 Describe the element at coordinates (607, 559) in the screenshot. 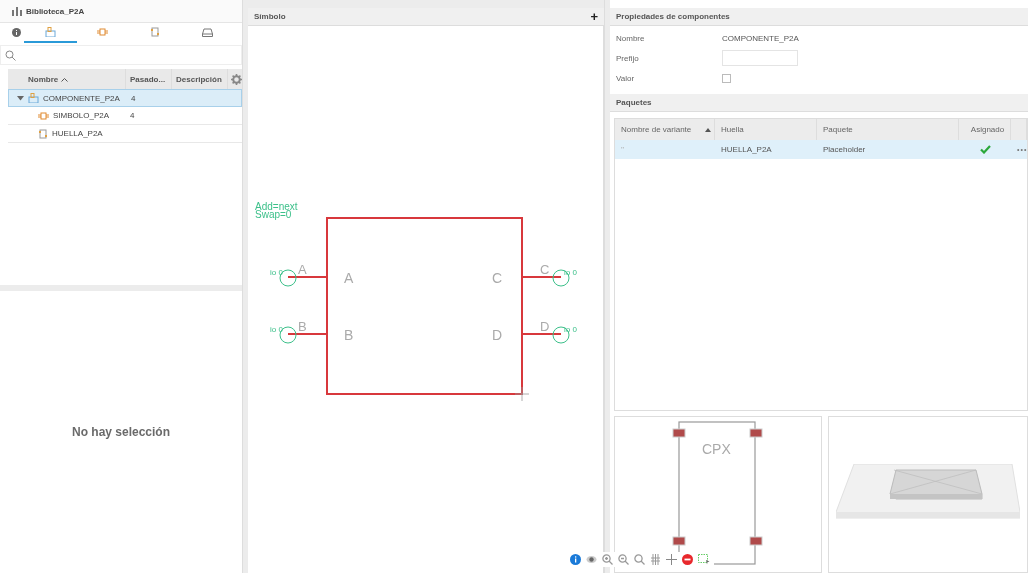

I see `zoom-in-icon` at that location.